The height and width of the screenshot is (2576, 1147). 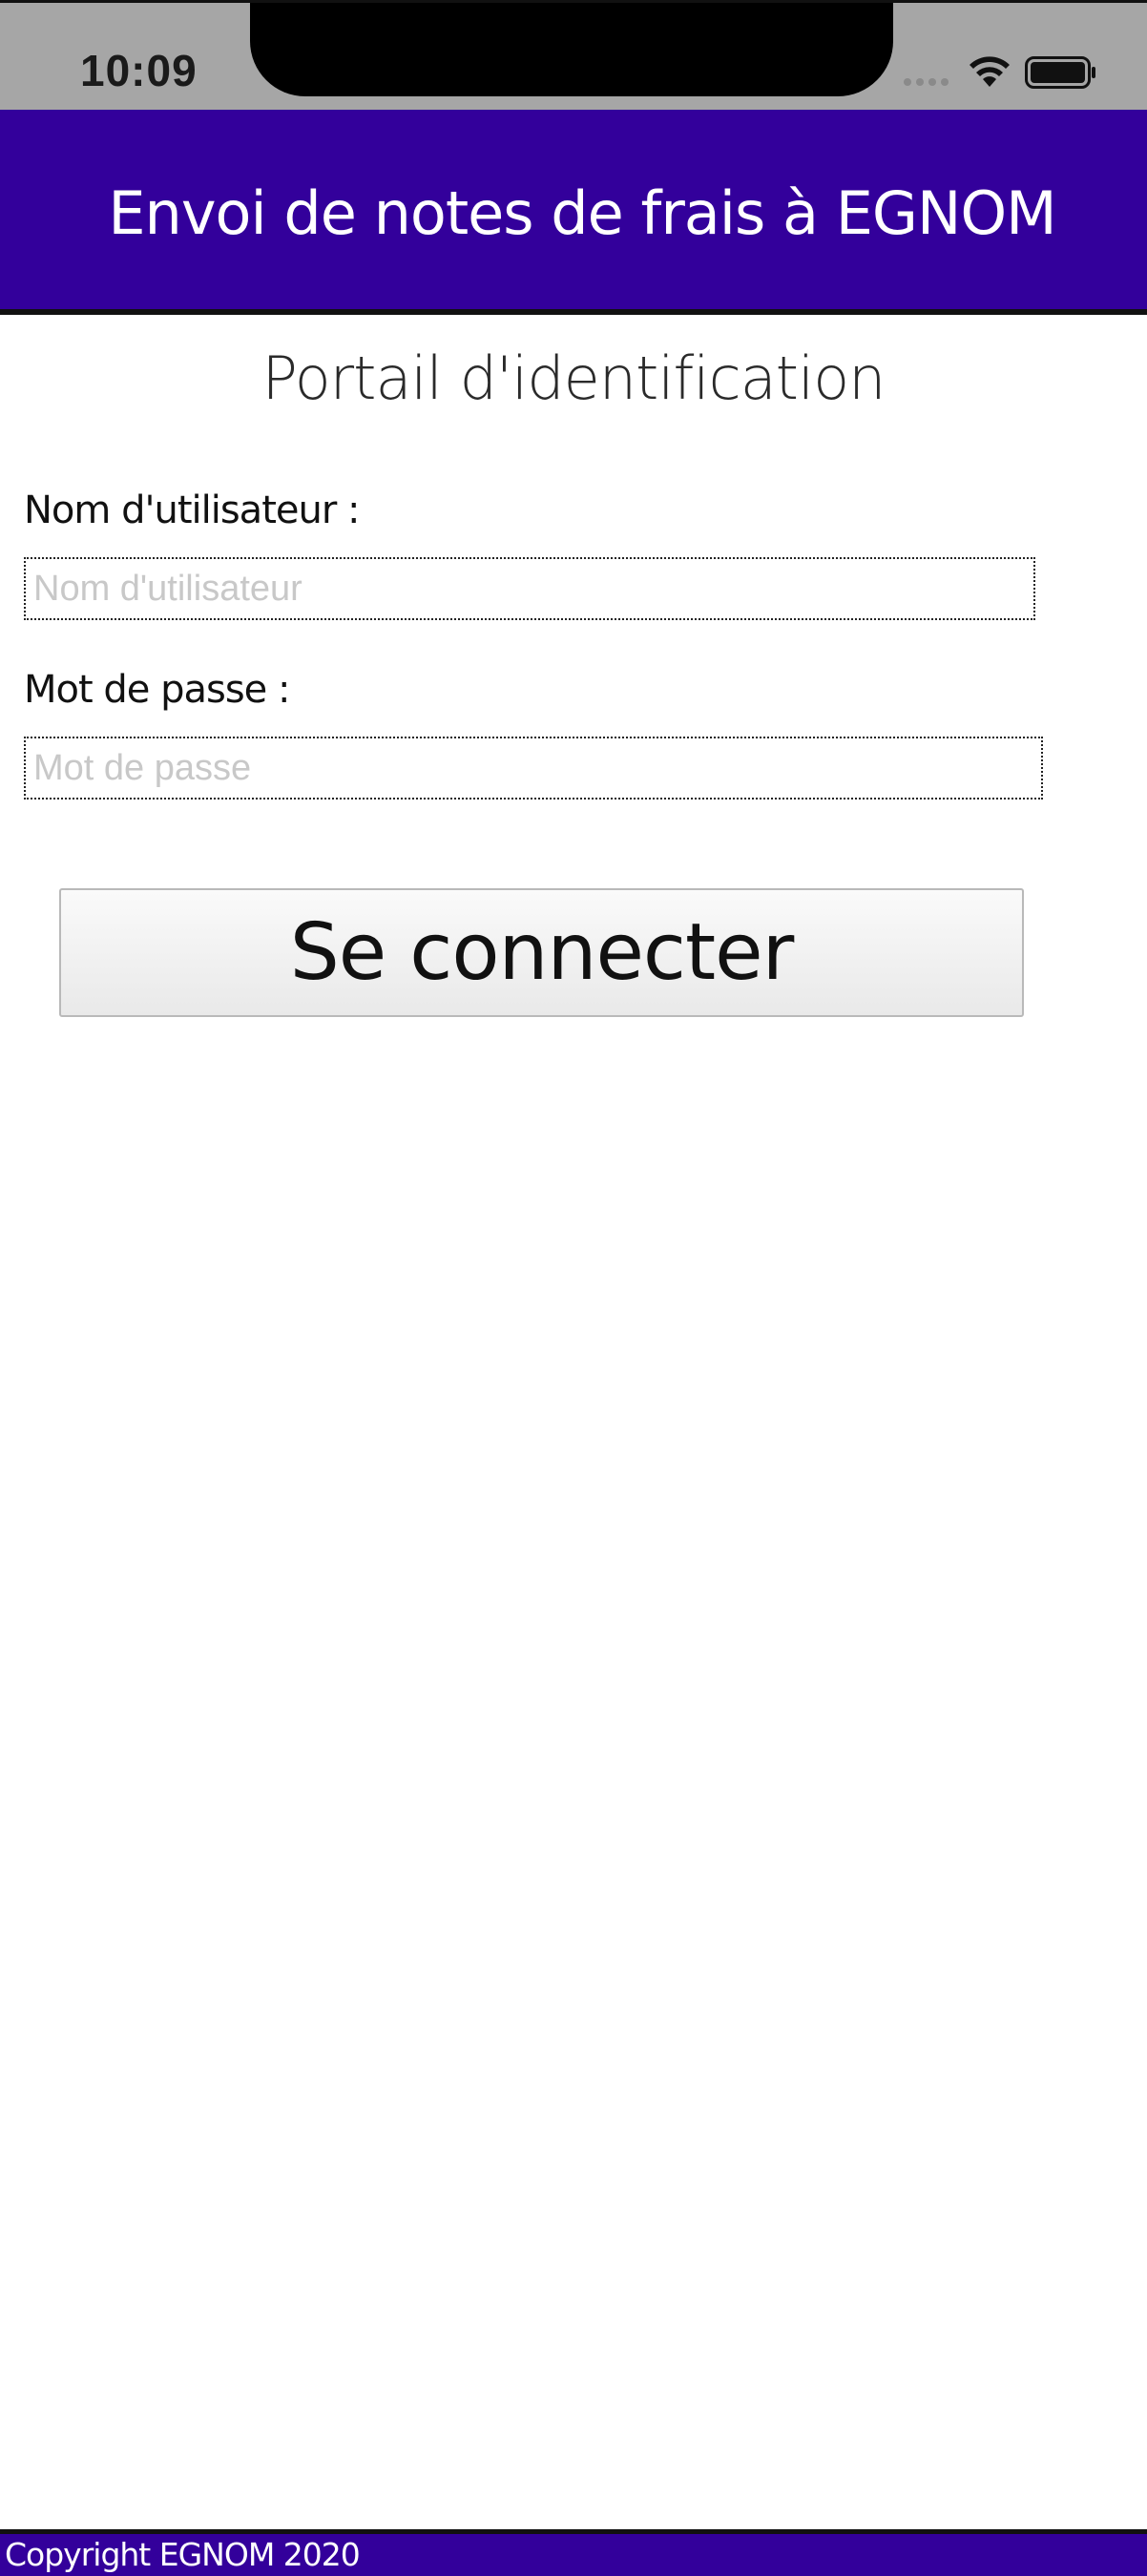 I want to click on app-footer: Copyright EGNOM 2020, so click(x=573, y=2552).